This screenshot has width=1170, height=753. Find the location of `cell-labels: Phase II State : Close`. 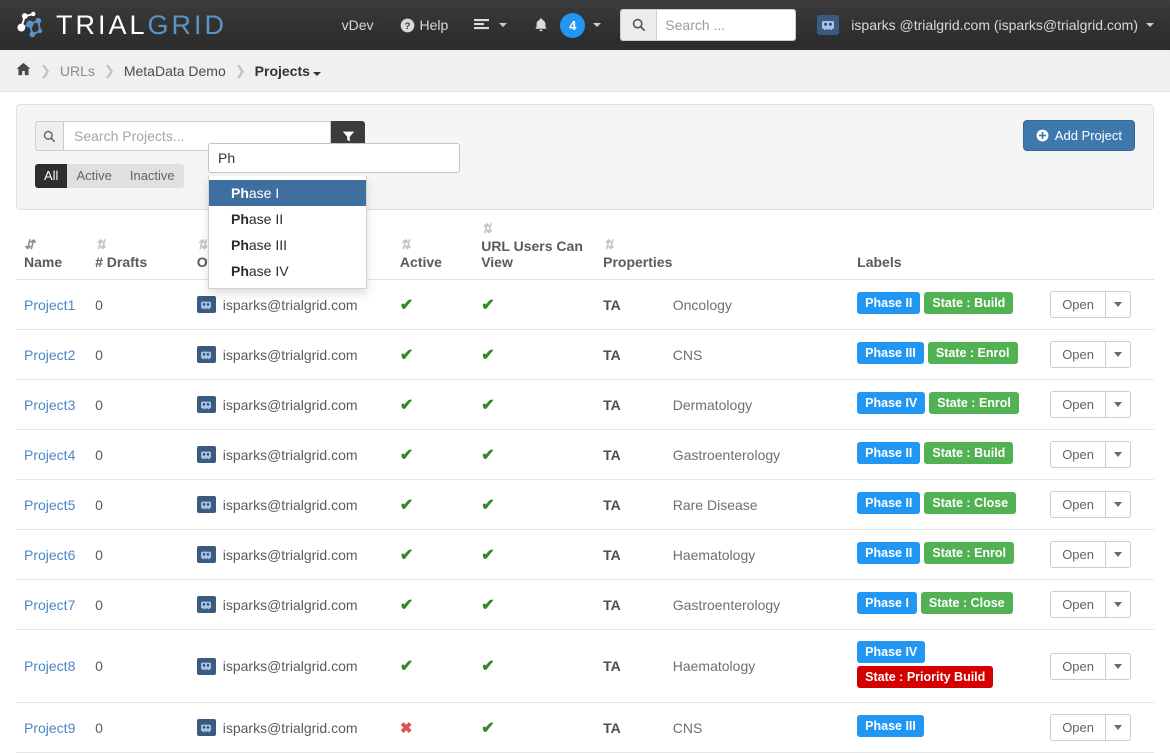

cell-labels: Phase II State : Close is located at coordinates (946, 504).